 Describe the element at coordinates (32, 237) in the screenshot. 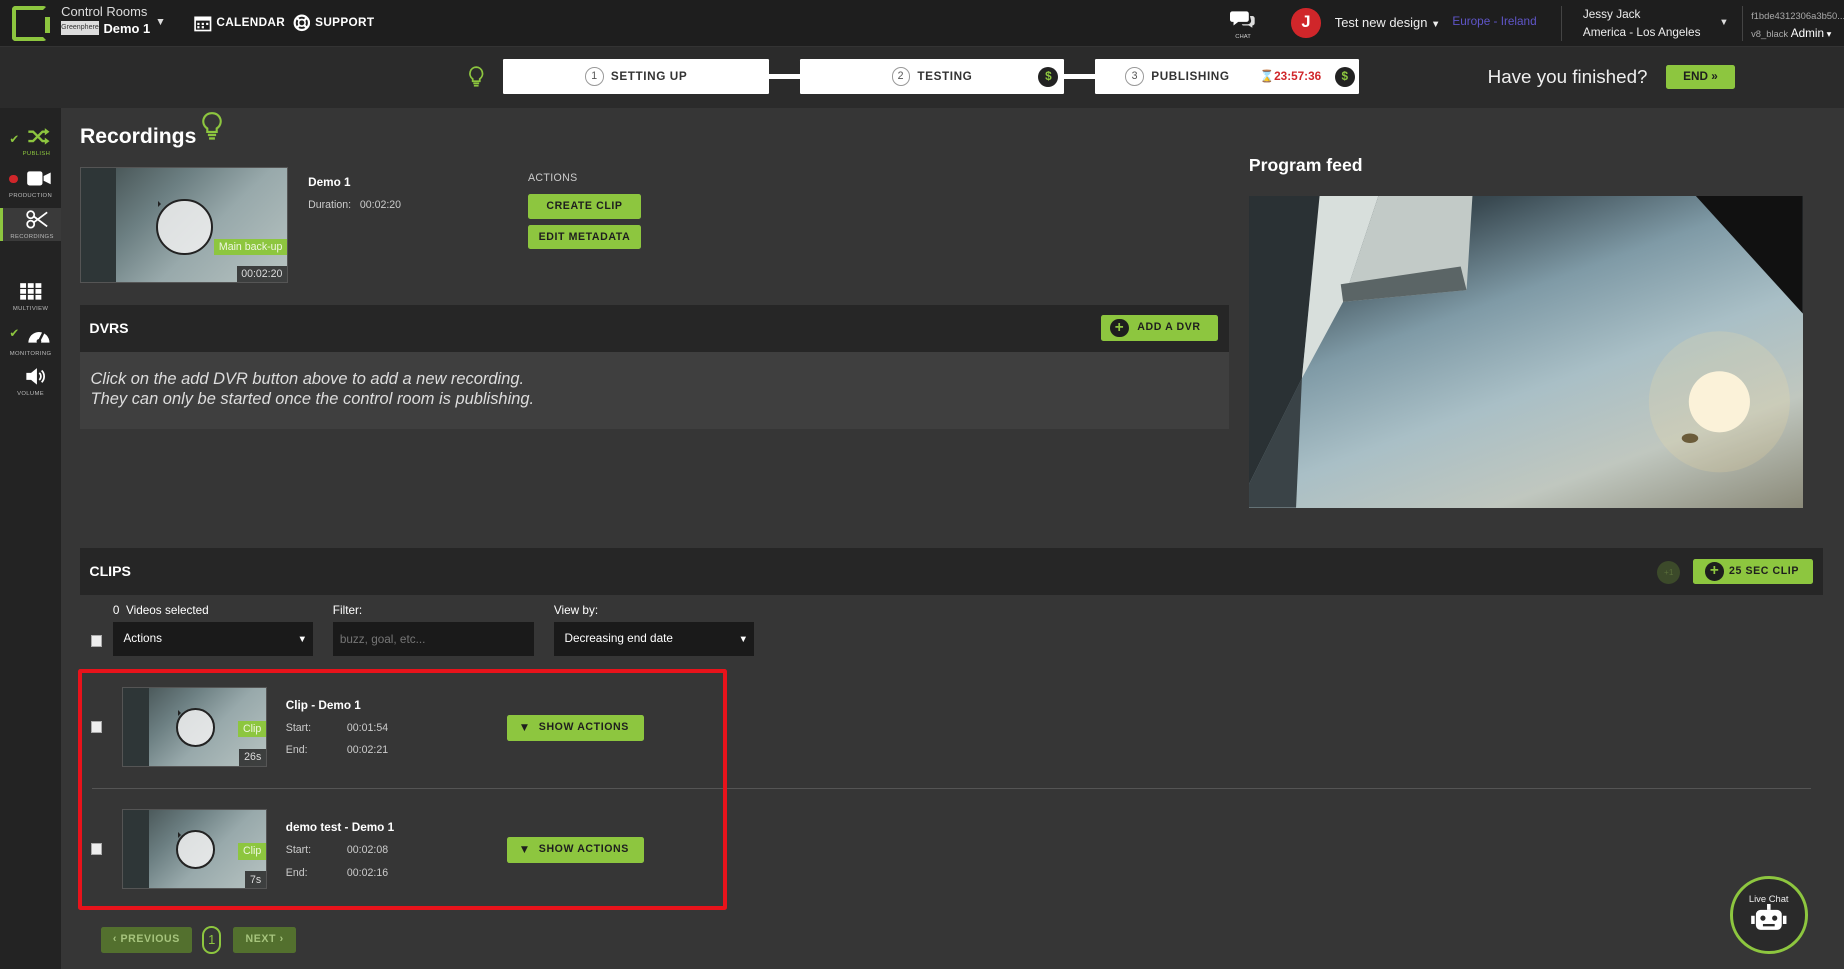

I see `sidebar-label: RECORDINGS` at that location.